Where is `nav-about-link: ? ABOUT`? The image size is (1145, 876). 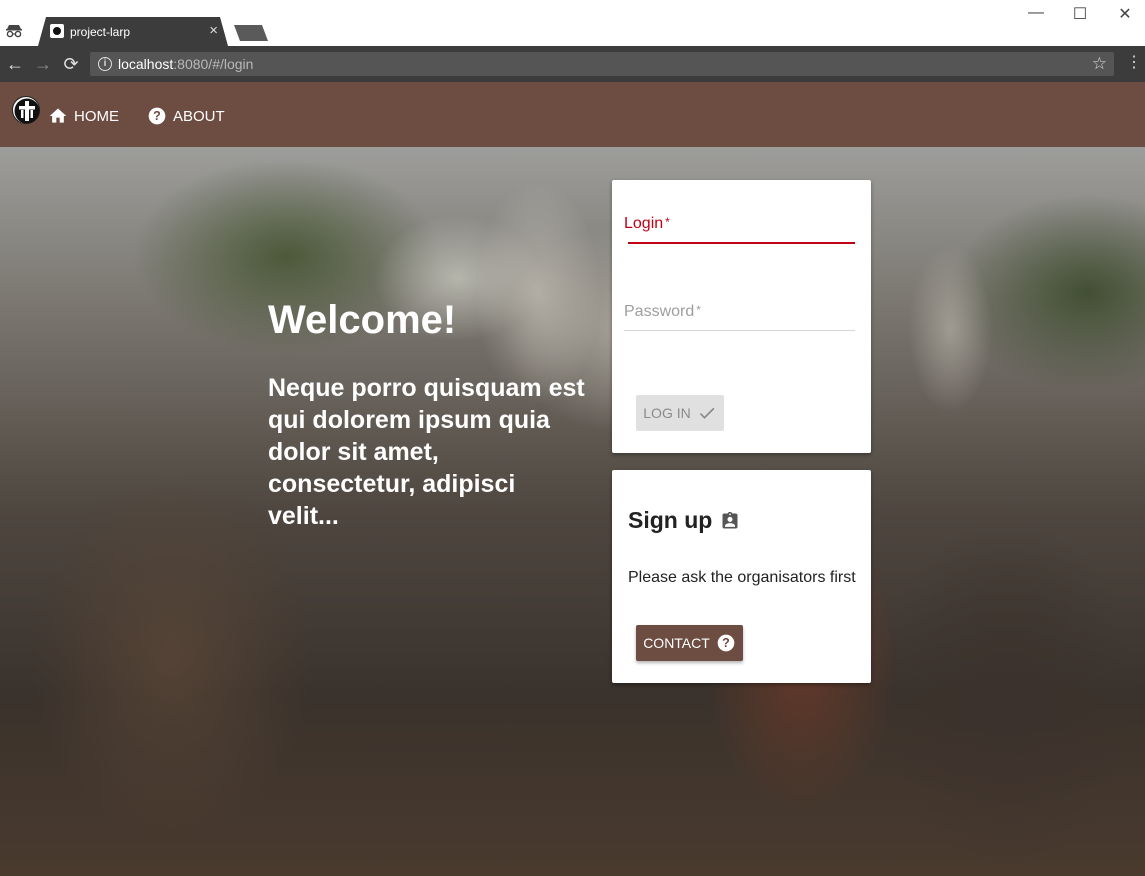
nav-about-link: ? ABOUT is located at coordinates (186, 116).